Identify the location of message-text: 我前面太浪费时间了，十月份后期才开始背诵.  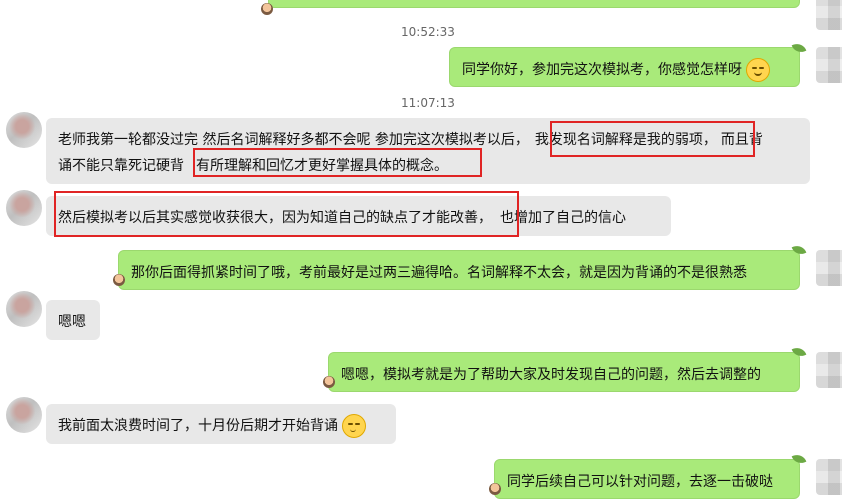
(198, 426).